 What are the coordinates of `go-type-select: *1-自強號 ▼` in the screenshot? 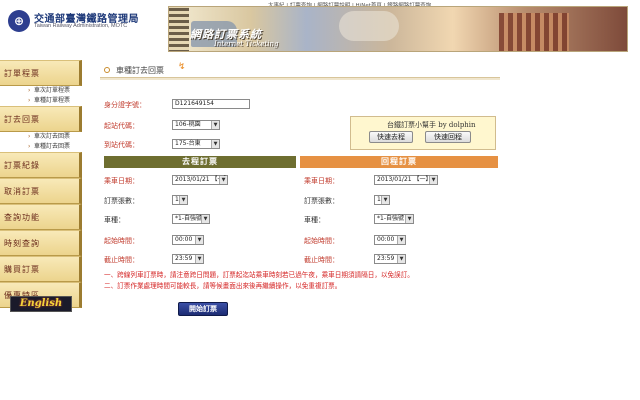 It's located at (191, 219).